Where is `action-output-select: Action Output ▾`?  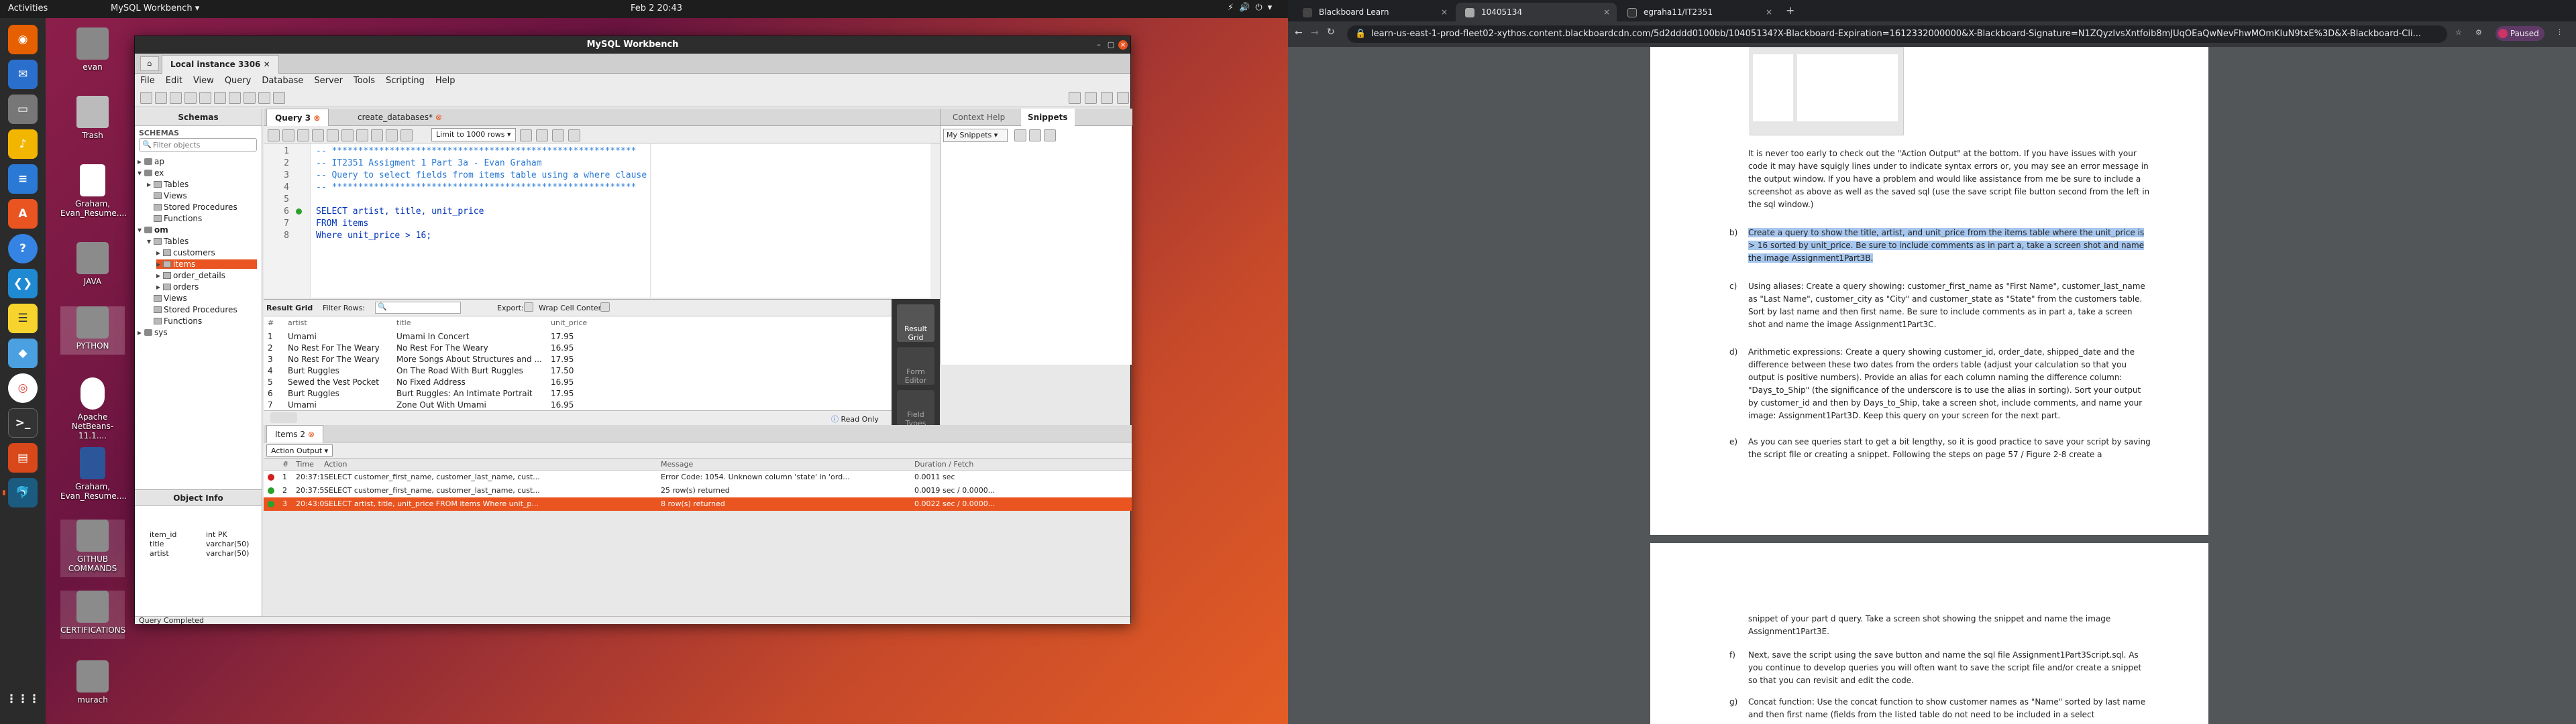
action-output-select: Action Output ▾ is located at coordinates (299, 450).